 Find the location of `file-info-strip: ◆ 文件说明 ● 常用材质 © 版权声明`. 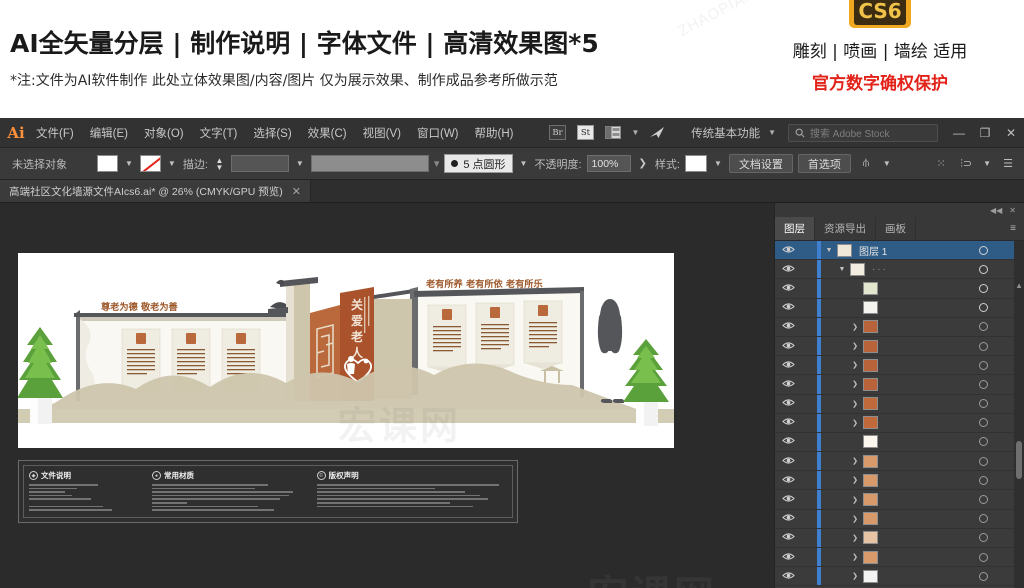

file-info-strip: ◆ 文件说明 ● 常用材质 © 版权声明 is located at coordinates (268, 491).